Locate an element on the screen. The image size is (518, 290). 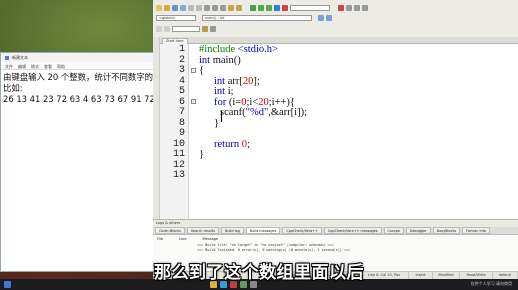
redo-icon is located at coordinates (199, 7).